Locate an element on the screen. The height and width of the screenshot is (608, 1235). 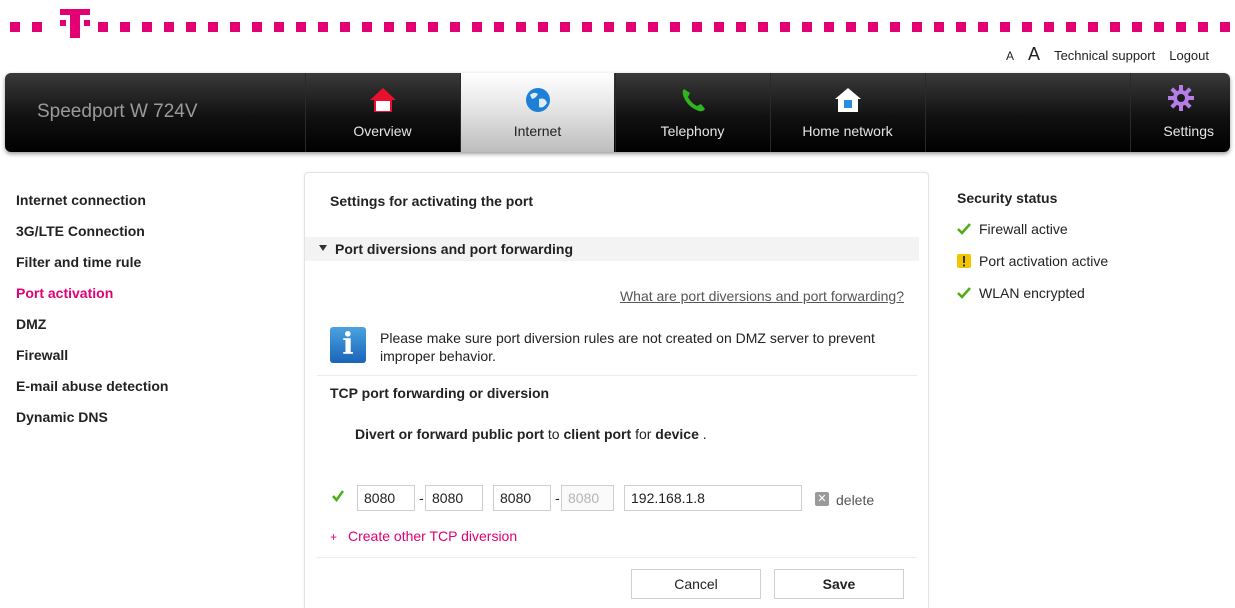
top-links: A A Technical support Logout is located at coordinates (1107, 54).